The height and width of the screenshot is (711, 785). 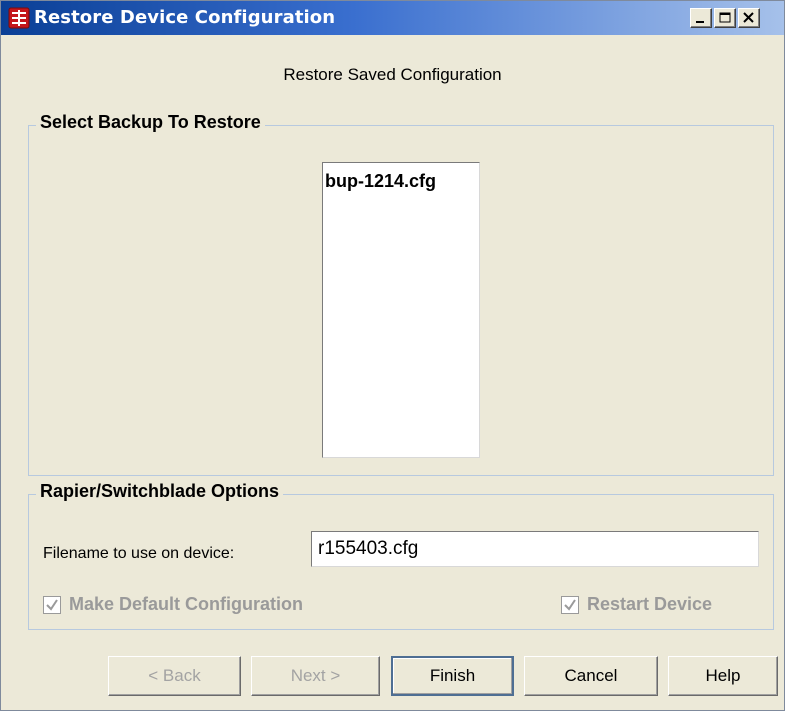 I want to click on maximize-icon, so click(x=725, y=17).